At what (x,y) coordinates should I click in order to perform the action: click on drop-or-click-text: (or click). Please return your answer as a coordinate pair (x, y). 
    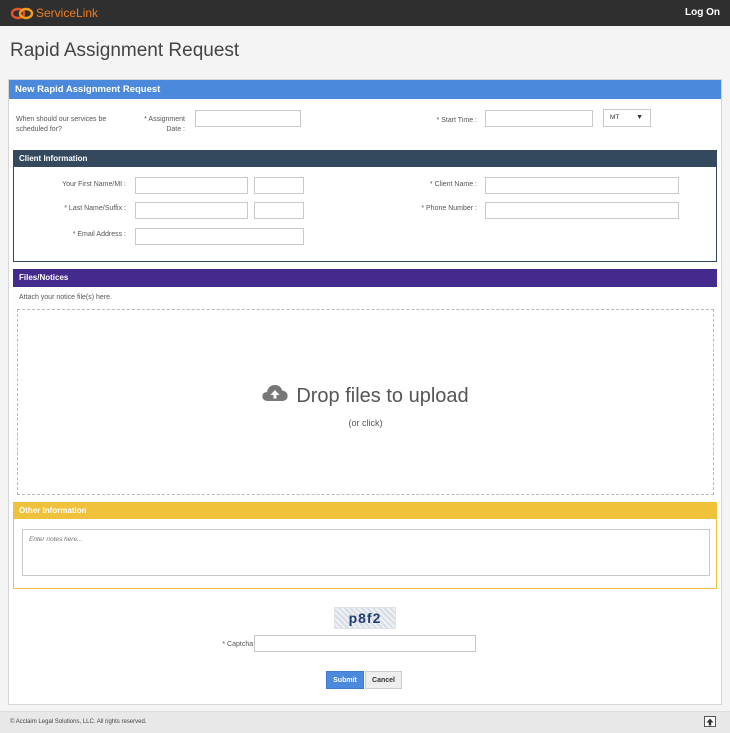
    Looking at the image, I should click on (365, 423).